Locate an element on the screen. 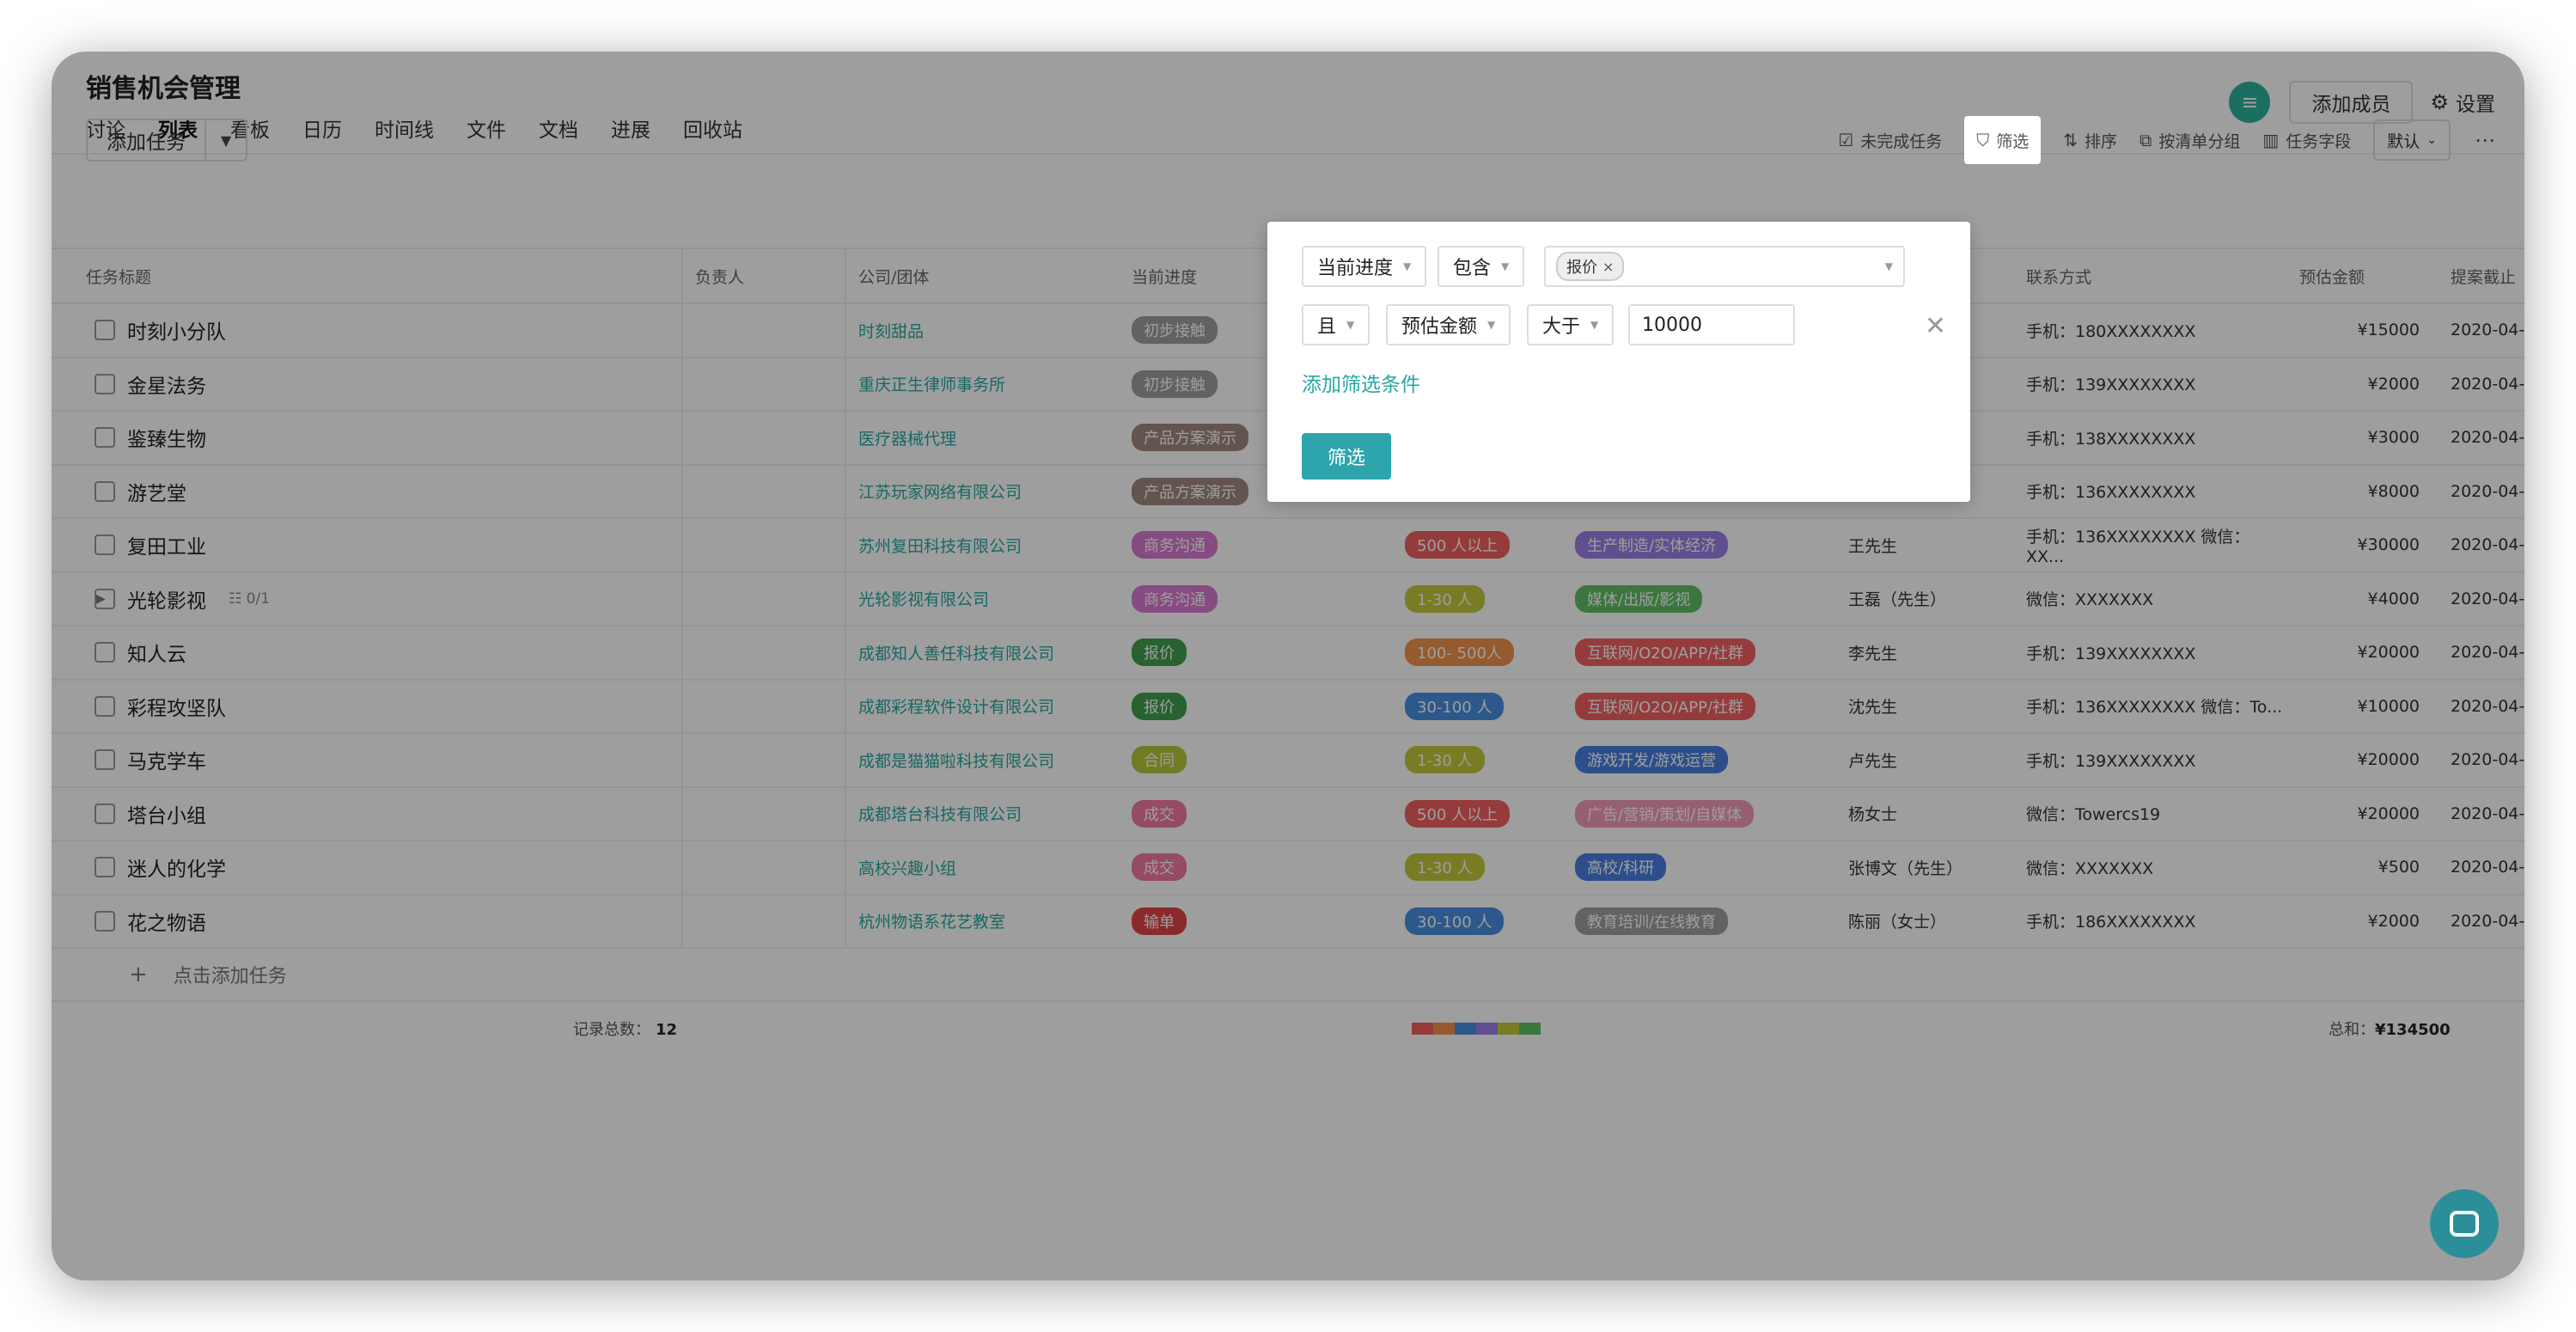 The image size is (2576, 1332). filter-op-select-1: 包含 ▼ is located at coordinates (1481, 266).